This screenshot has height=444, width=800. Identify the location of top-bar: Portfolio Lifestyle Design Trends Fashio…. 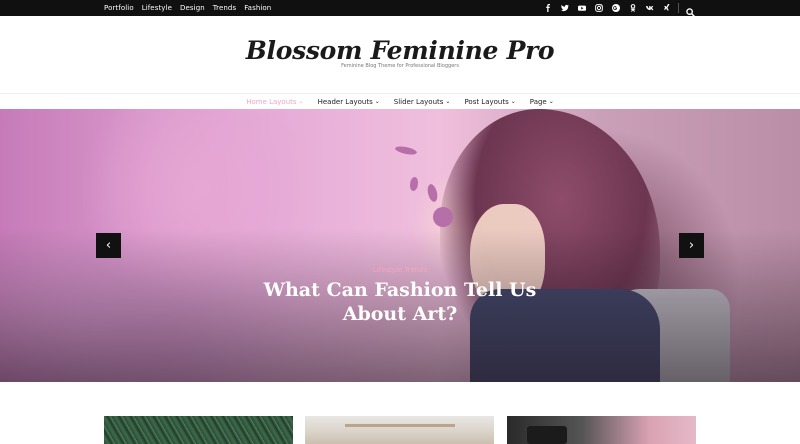
(400, 8).